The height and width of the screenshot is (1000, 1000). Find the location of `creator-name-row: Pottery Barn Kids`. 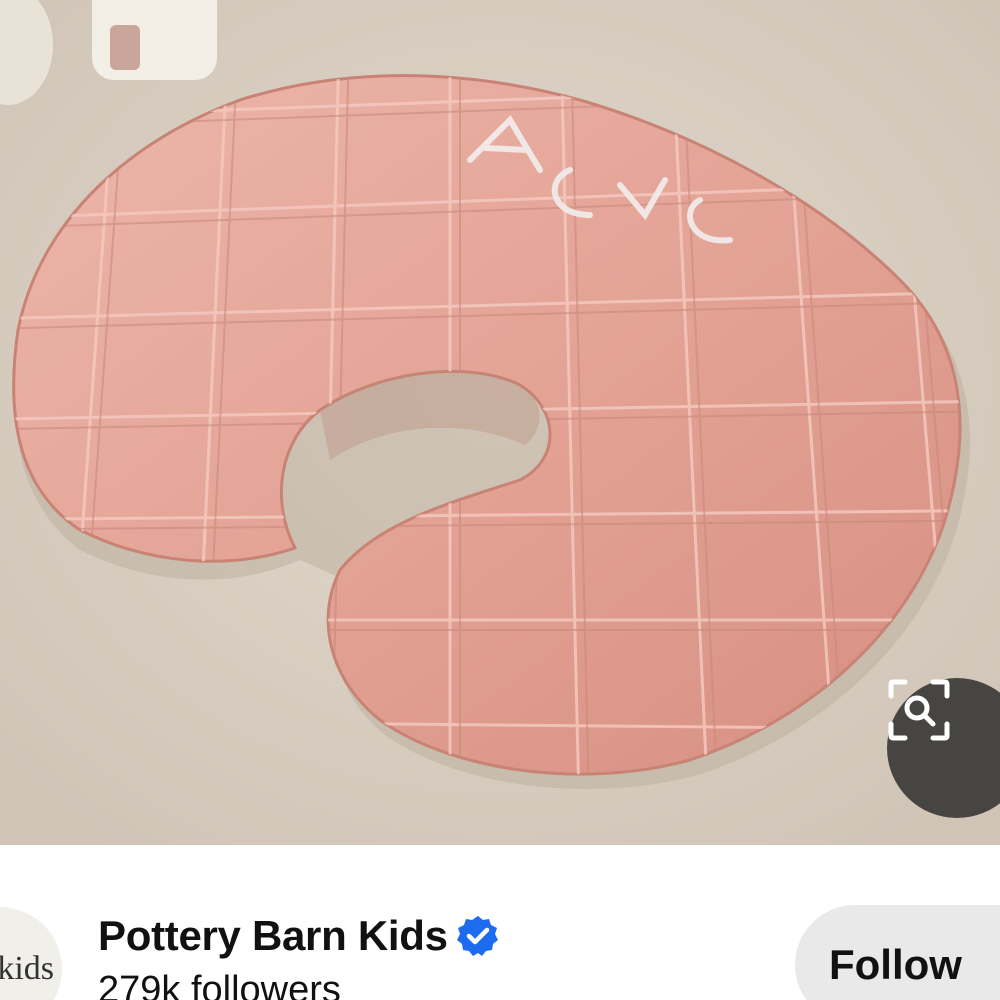

creator-name-row: Pottery Barn Kids is located at coordinates (299, 936).